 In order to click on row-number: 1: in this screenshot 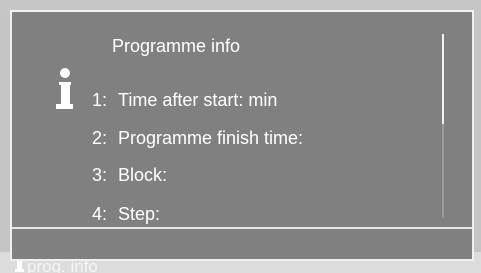, I will do `click(100, 100)`.